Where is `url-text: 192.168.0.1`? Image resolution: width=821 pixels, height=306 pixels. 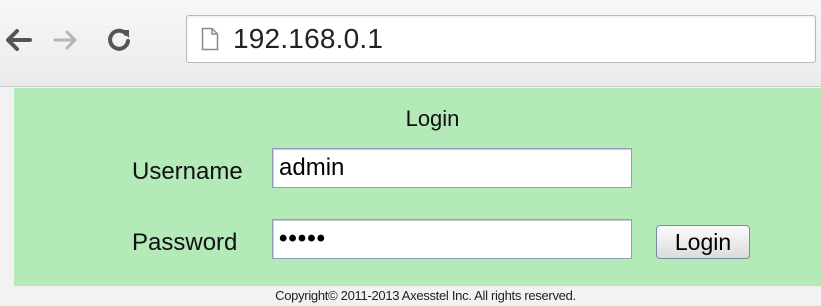
url-text: 192.168.0.1 is located at coordinates (308, 39).